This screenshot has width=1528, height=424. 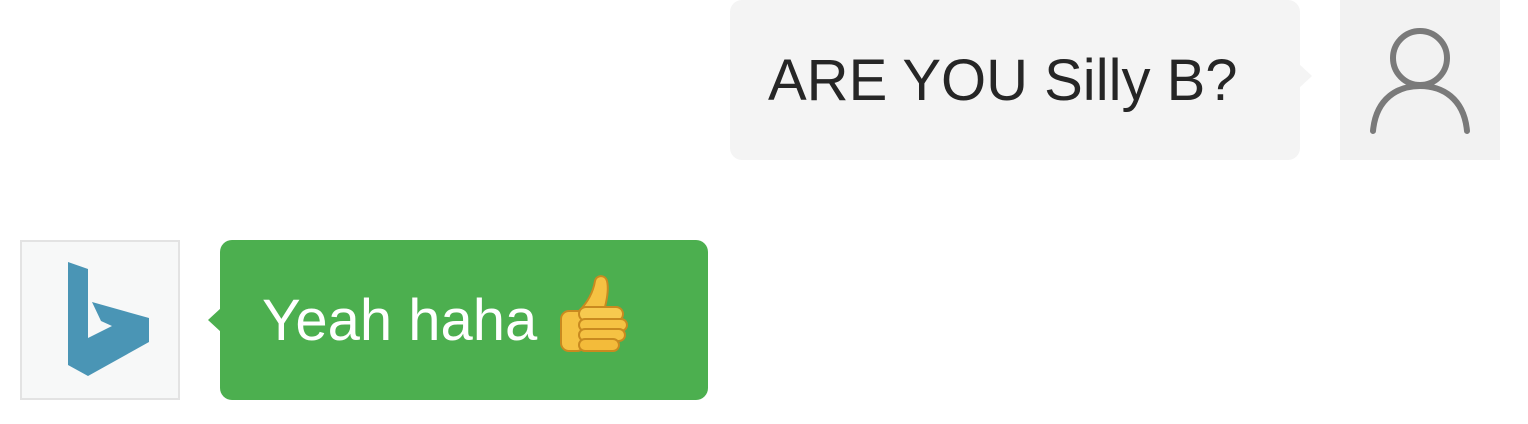 I want to click on bot-avatar, so click(x=100, y=320).